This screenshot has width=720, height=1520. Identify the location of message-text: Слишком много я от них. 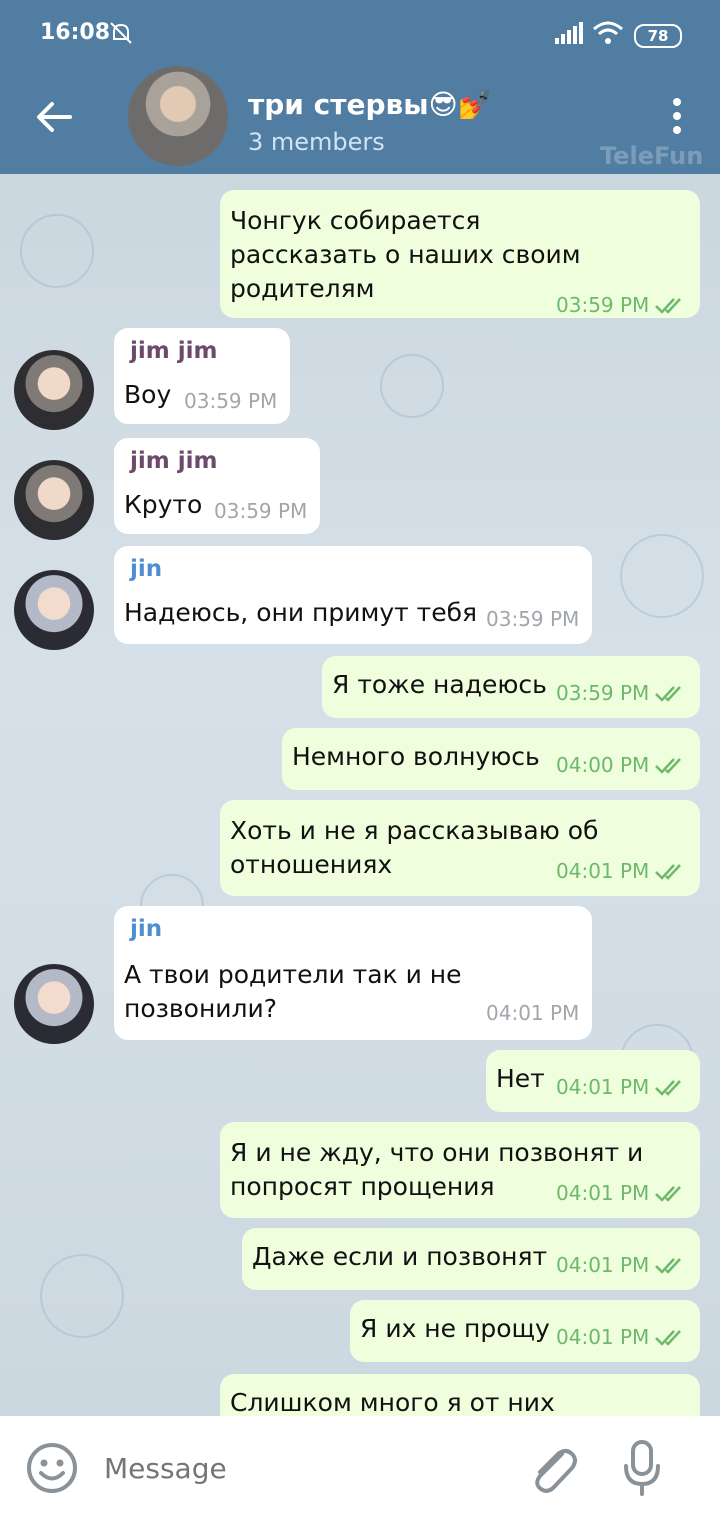
(392, 1402).